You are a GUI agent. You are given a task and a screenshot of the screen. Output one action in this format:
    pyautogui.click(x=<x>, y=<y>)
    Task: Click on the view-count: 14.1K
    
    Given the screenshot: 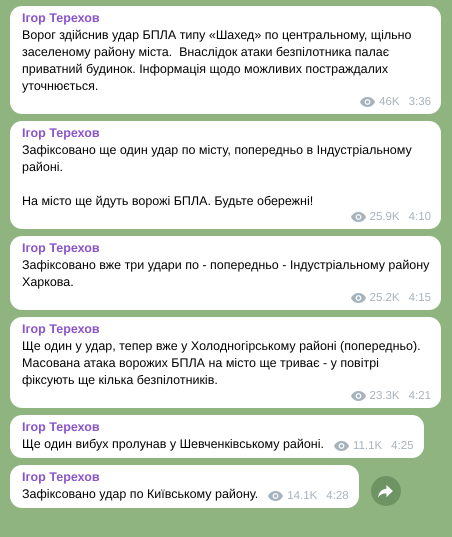 What is the action you would take?
    pyautogui.click(x=302, y=496)
    